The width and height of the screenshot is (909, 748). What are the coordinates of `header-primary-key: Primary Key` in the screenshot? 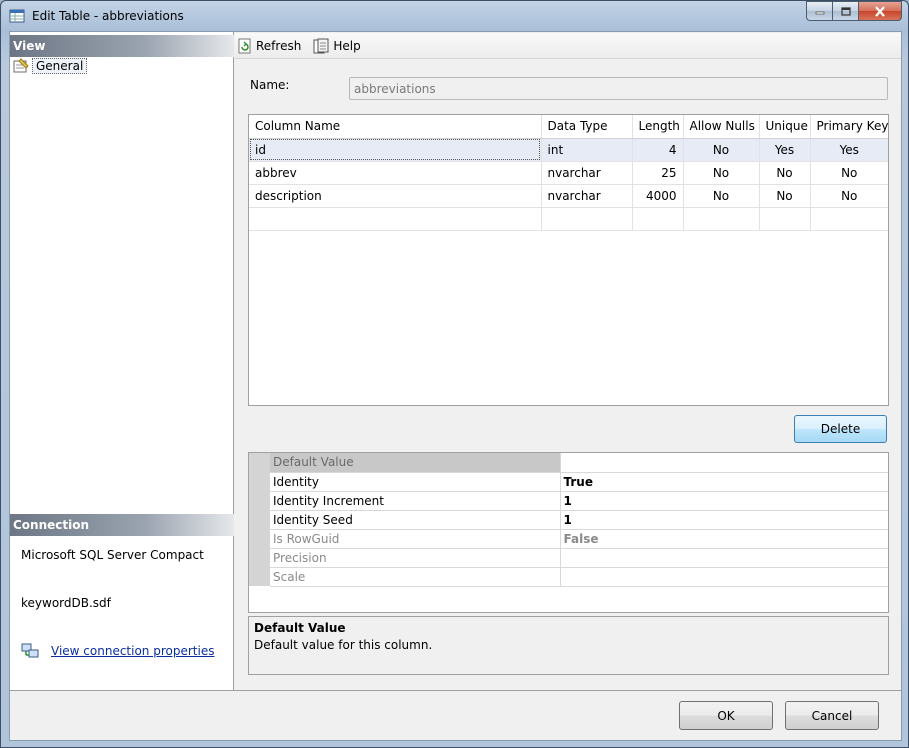 It's located at (849, 127).